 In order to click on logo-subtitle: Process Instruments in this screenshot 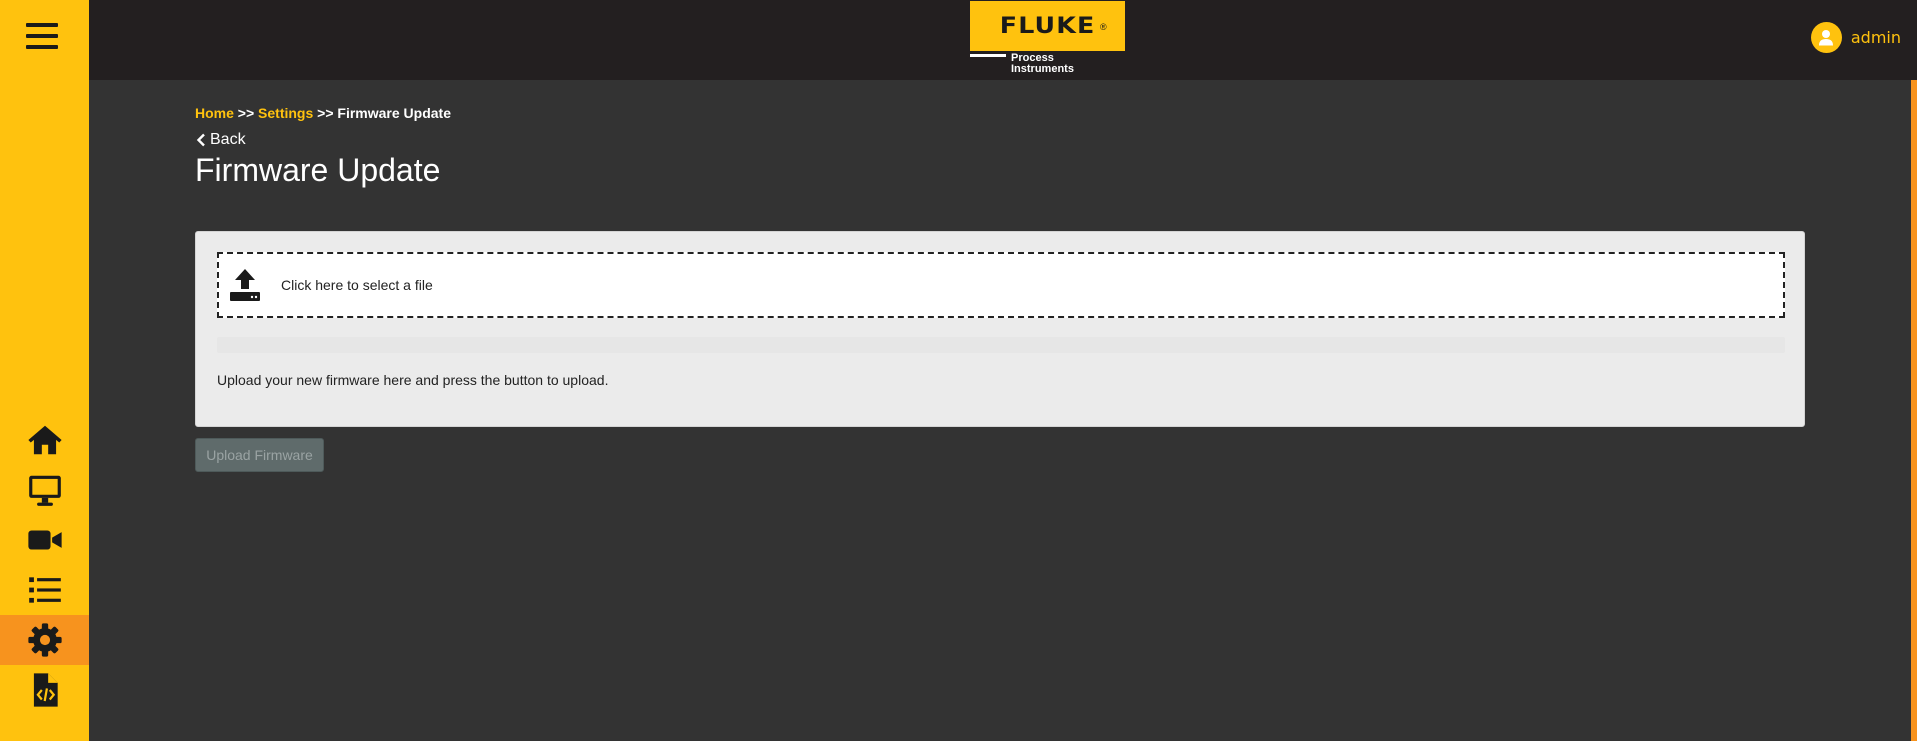, I will do `click(1042, 64)`.